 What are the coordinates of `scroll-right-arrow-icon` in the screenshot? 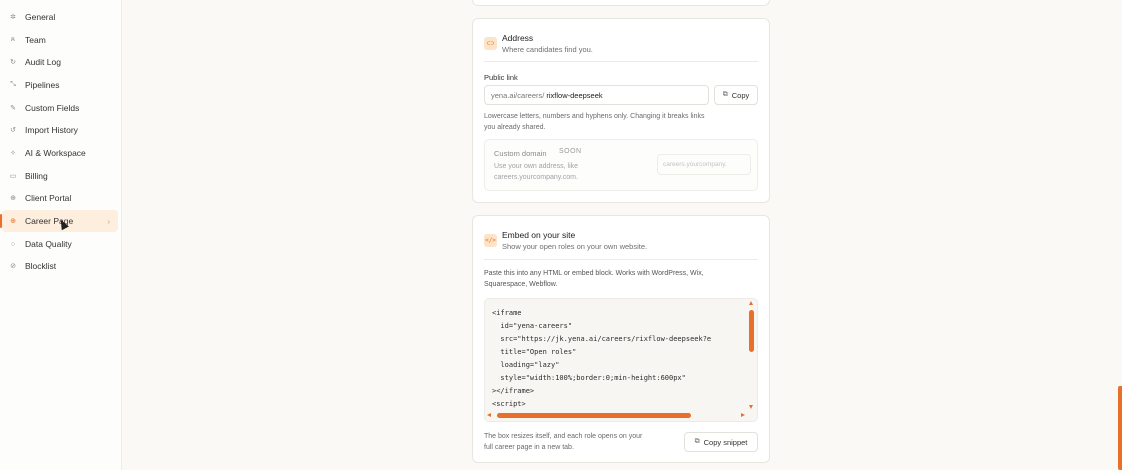 It's located at (743, 415).